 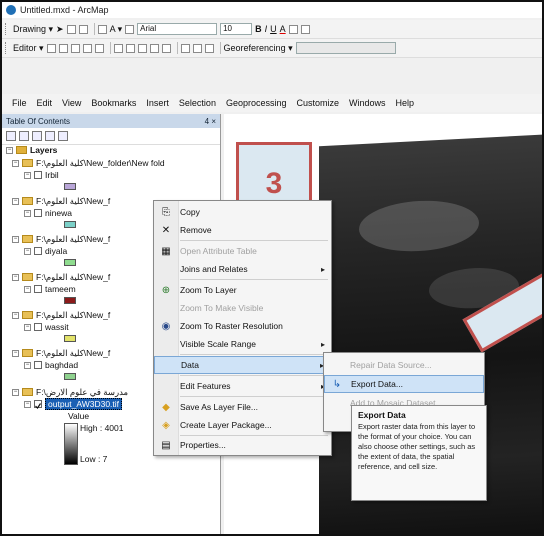 What do you see at coordinates (242, 290) in the screenshot?
I see `menu-item-zoom-to-layer: ⊕ Zoom To Layer` at bounding box center [242, 290].